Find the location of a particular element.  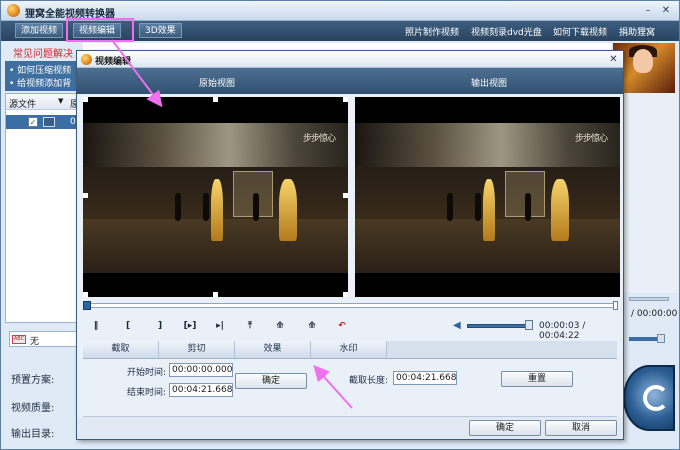

undo-button: ↶ is located at coordinates (342, 326).